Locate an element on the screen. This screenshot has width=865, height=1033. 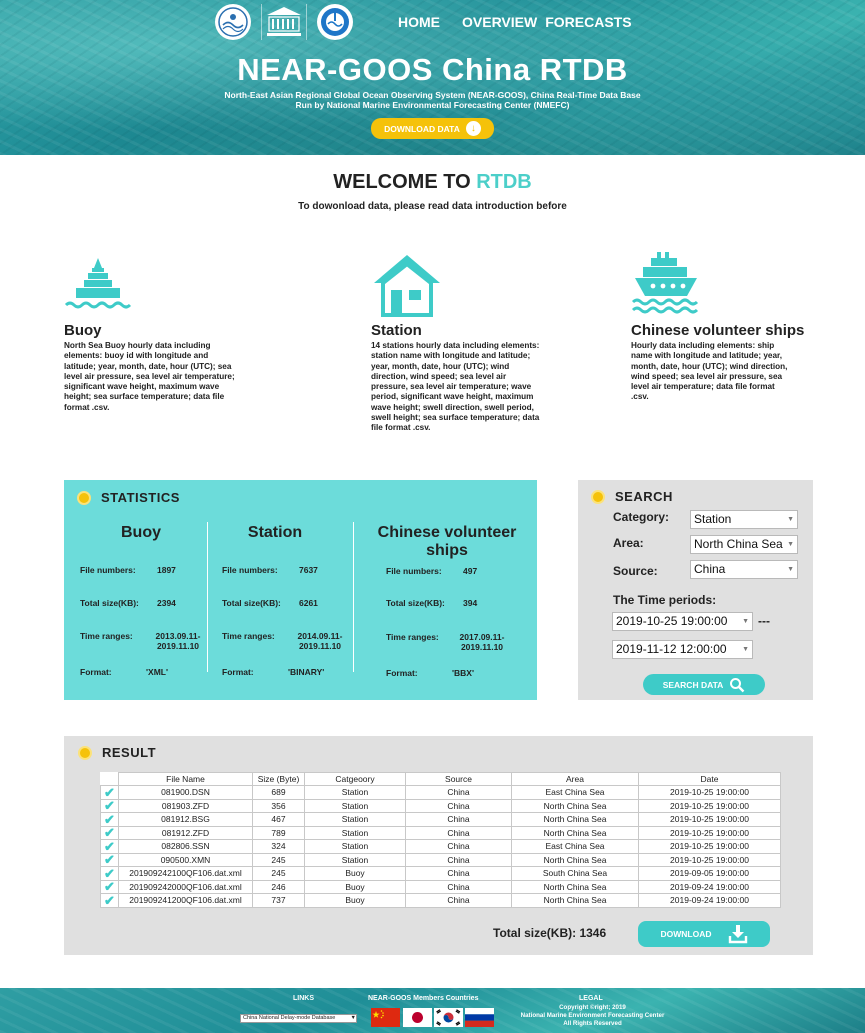
china-flag-icon is located at coordinates (385, 1017).